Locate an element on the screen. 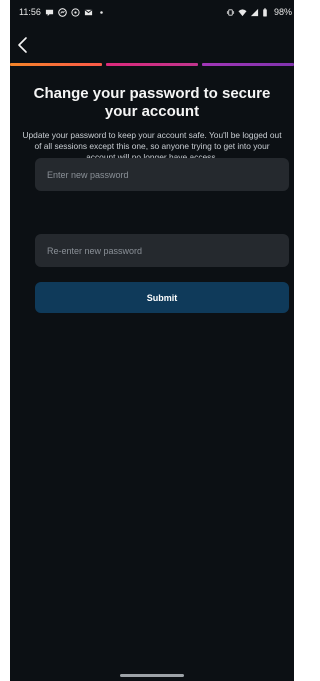  home-indicator is located at coordinates (152, 675).